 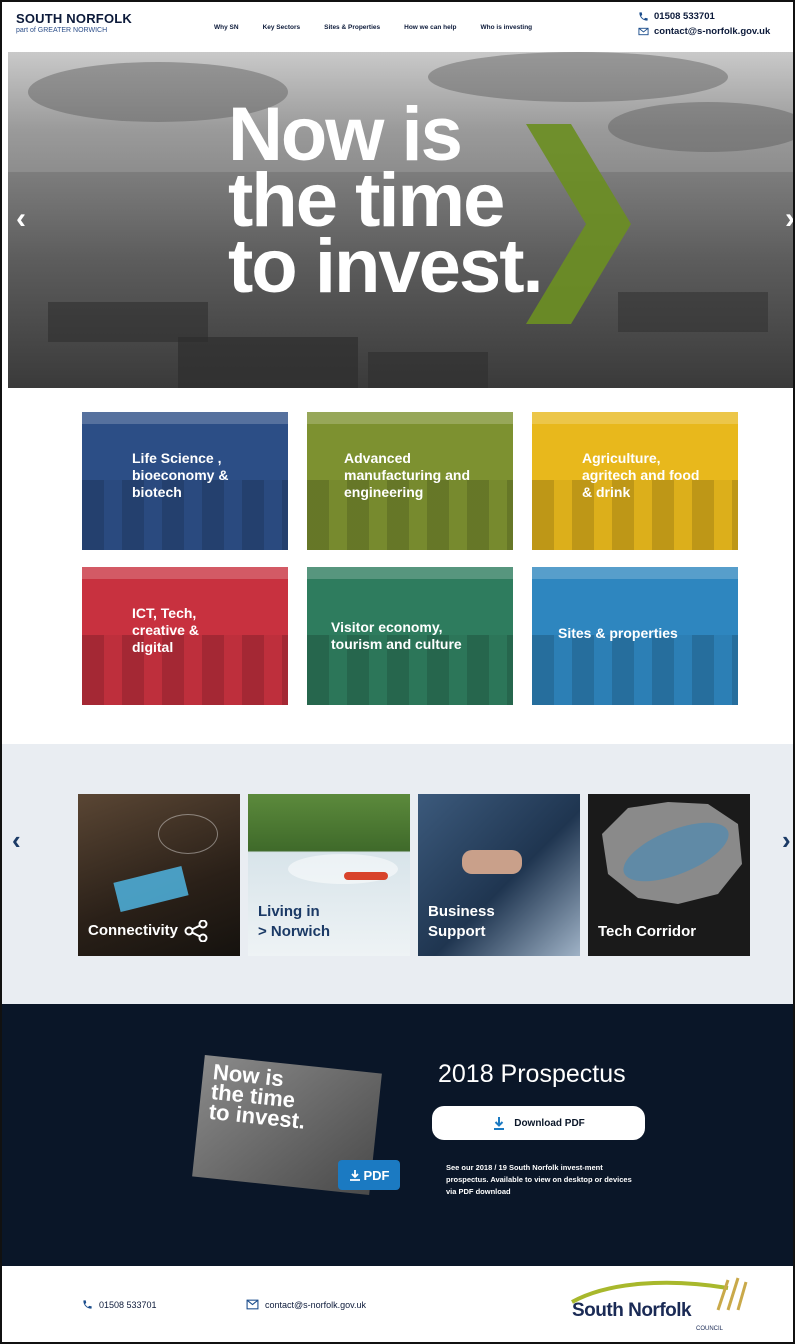 I want to click on header-email-text: contact@s-norfolk.gov.uk, so click(x=712, y=31).